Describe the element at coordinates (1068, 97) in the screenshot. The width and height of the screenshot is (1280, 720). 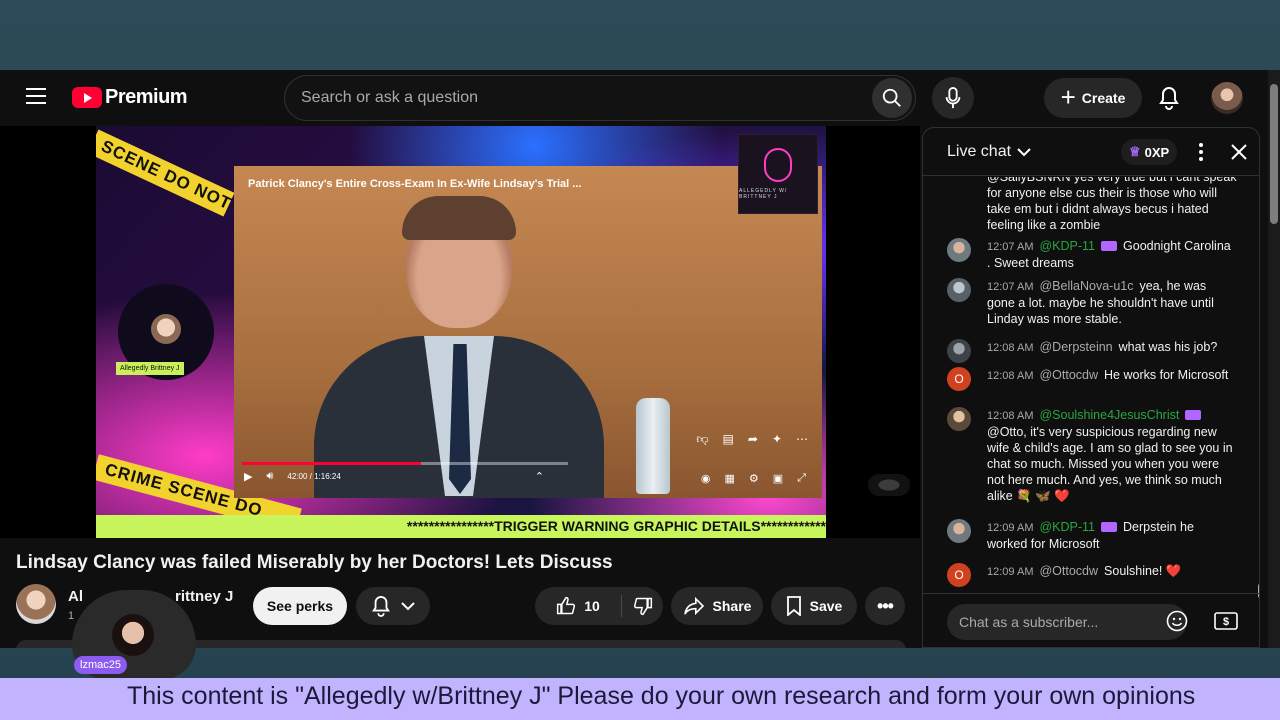
I see `plus-icon: +` at that location.